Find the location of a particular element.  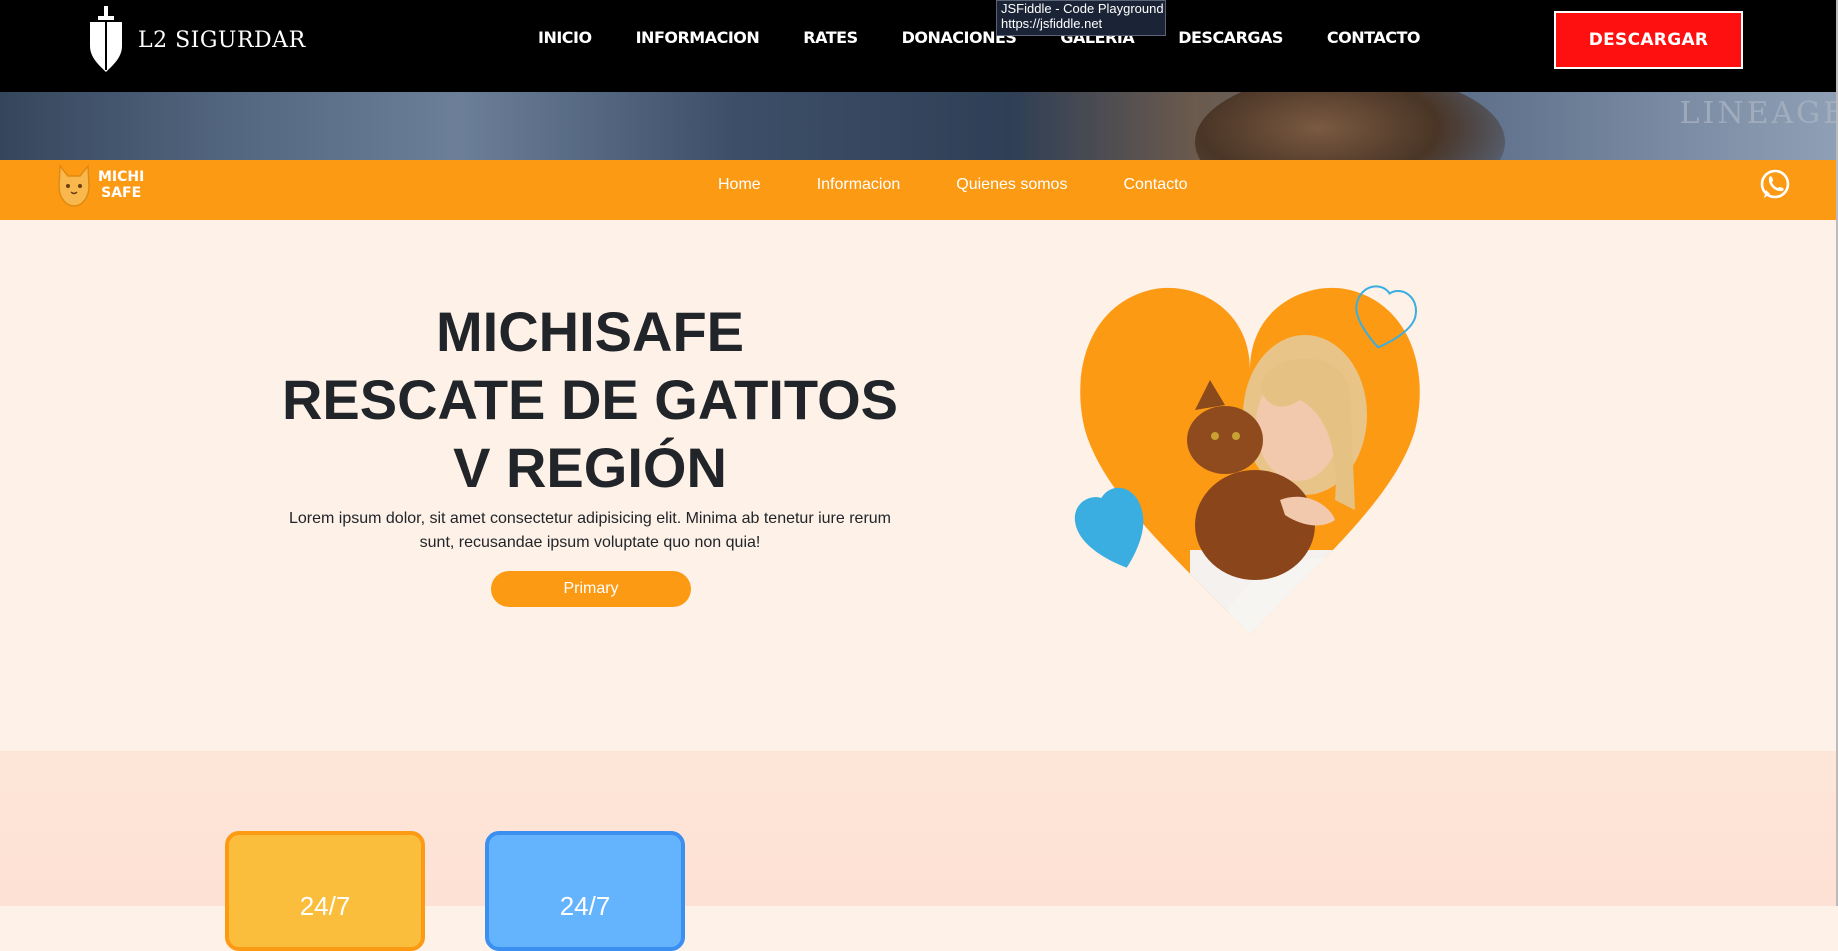

nav-rates: RATES is located at coordinates (830, 37).